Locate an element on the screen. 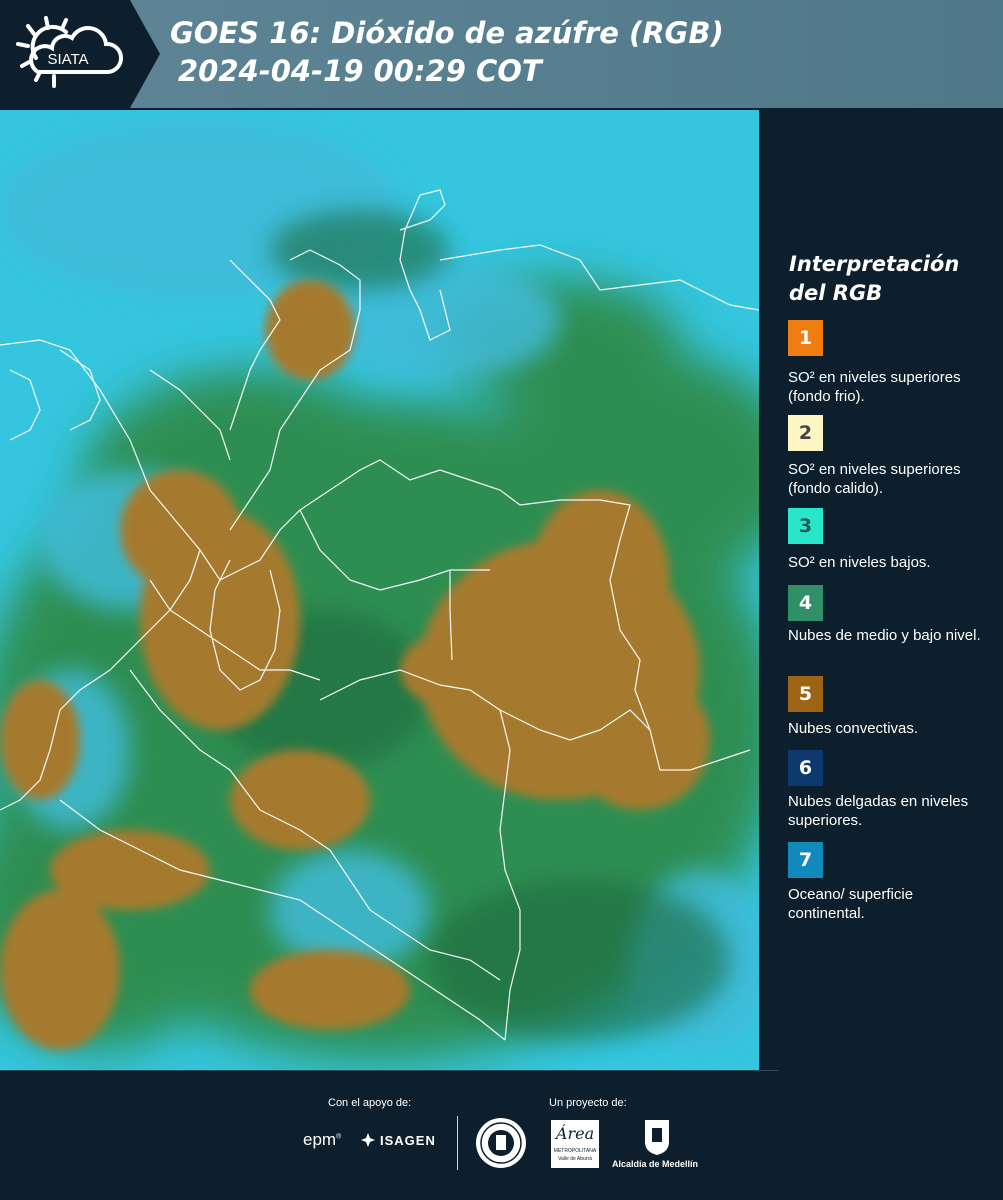 This screenshot has width=1003, height=1200. legend-title-line1: Interpretación is located at coordinates (874, 264).